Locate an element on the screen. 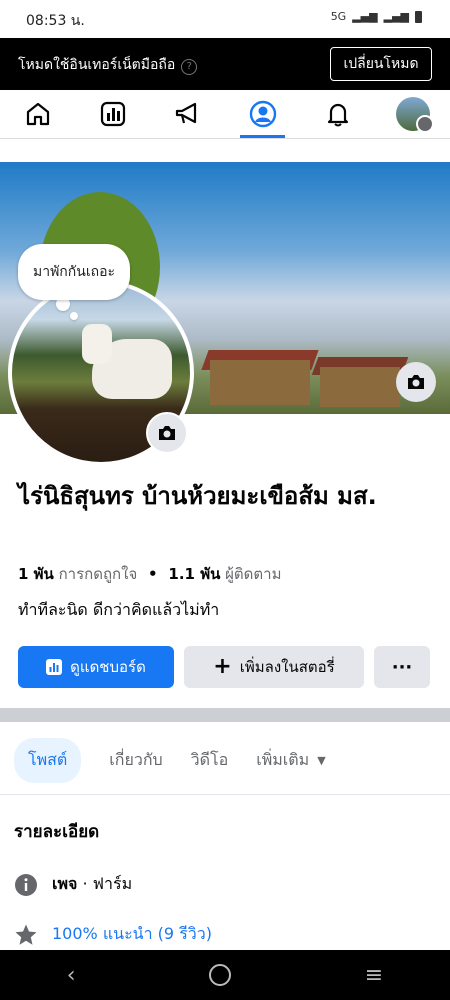 This screenshot has width=450, height=1000. page-category: · ฟาร์ม is located at coordinates (107, 883).